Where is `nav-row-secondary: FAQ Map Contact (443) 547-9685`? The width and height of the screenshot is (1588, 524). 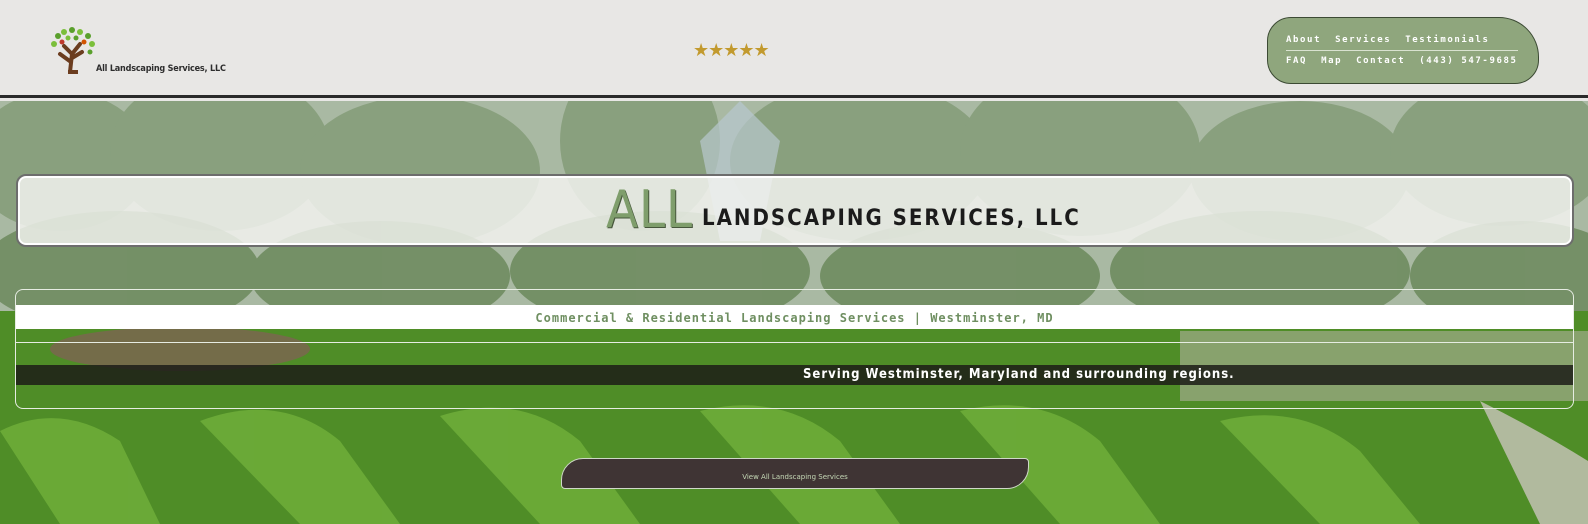
nav-row-secondary: FAQ Map Contact (443) 547-9685 is located at coordinates (1402, 61).